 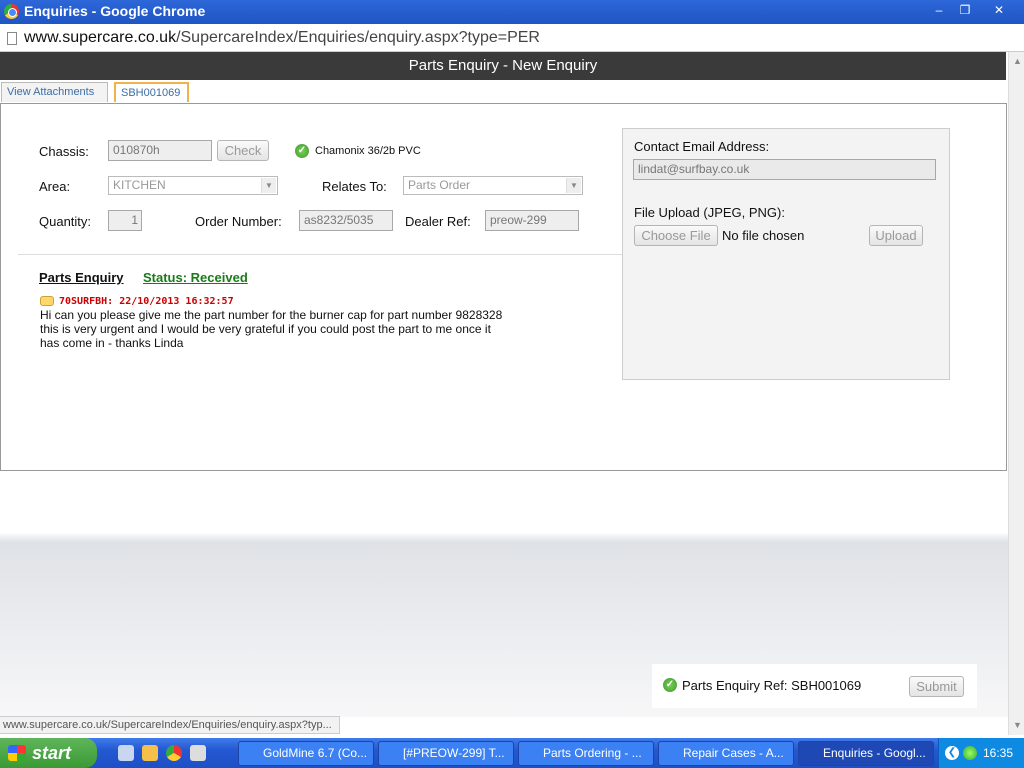 What do you see at coordinates (160, 150) in the screenshot?
I see `chassis-field: 010870h` at bounding box center [160, 150].